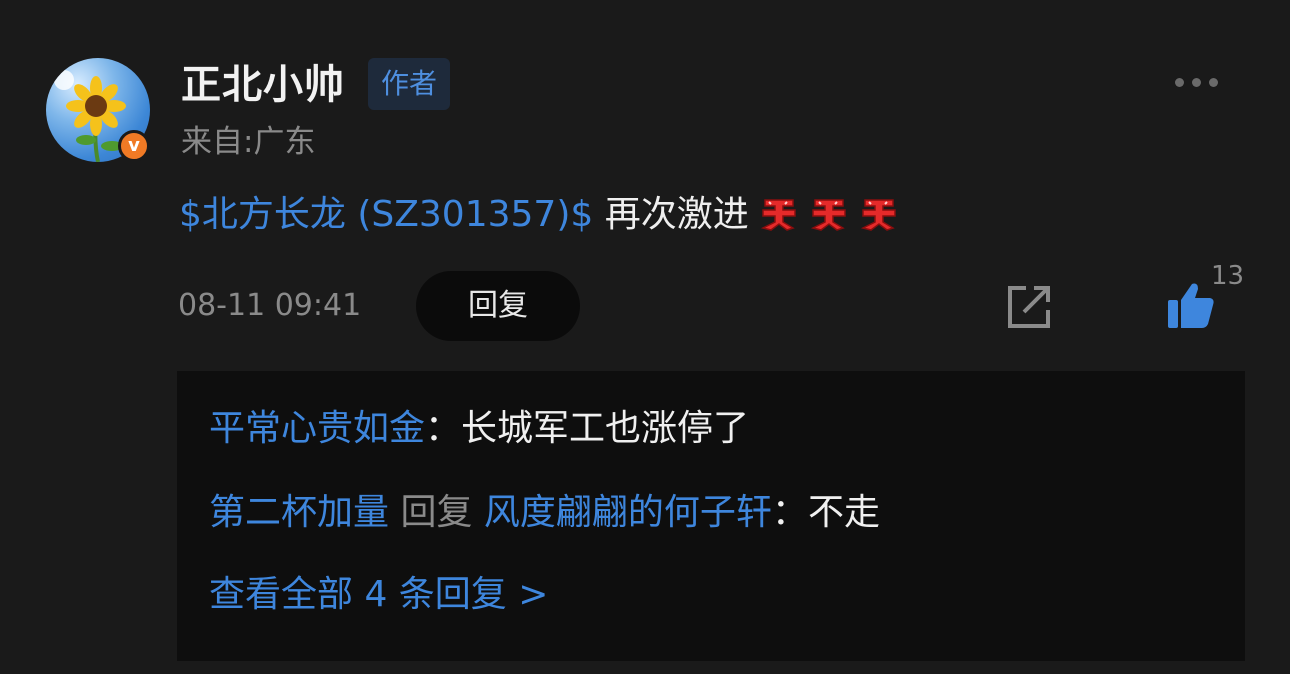 The width and height of the screenshot is (1290, 674). Describe the element at coordinates (605, 428) in the screenshot. I see `reply-text: 长城军工也涨停了` at that location.